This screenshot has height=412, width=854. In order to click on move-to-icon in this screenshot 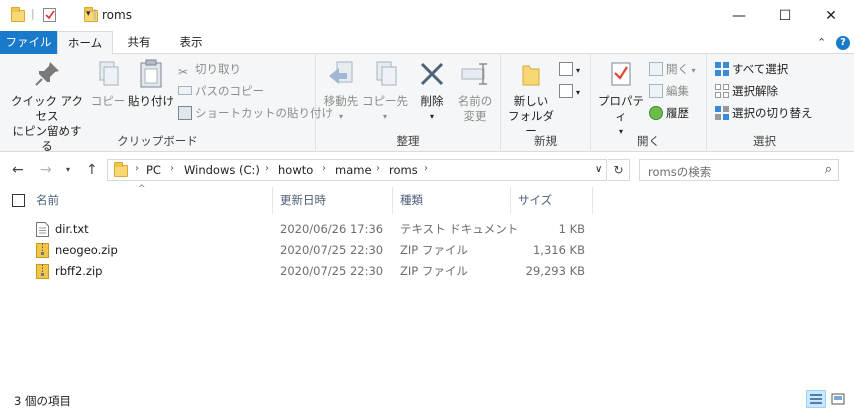, I will do `click(341, 74)`.